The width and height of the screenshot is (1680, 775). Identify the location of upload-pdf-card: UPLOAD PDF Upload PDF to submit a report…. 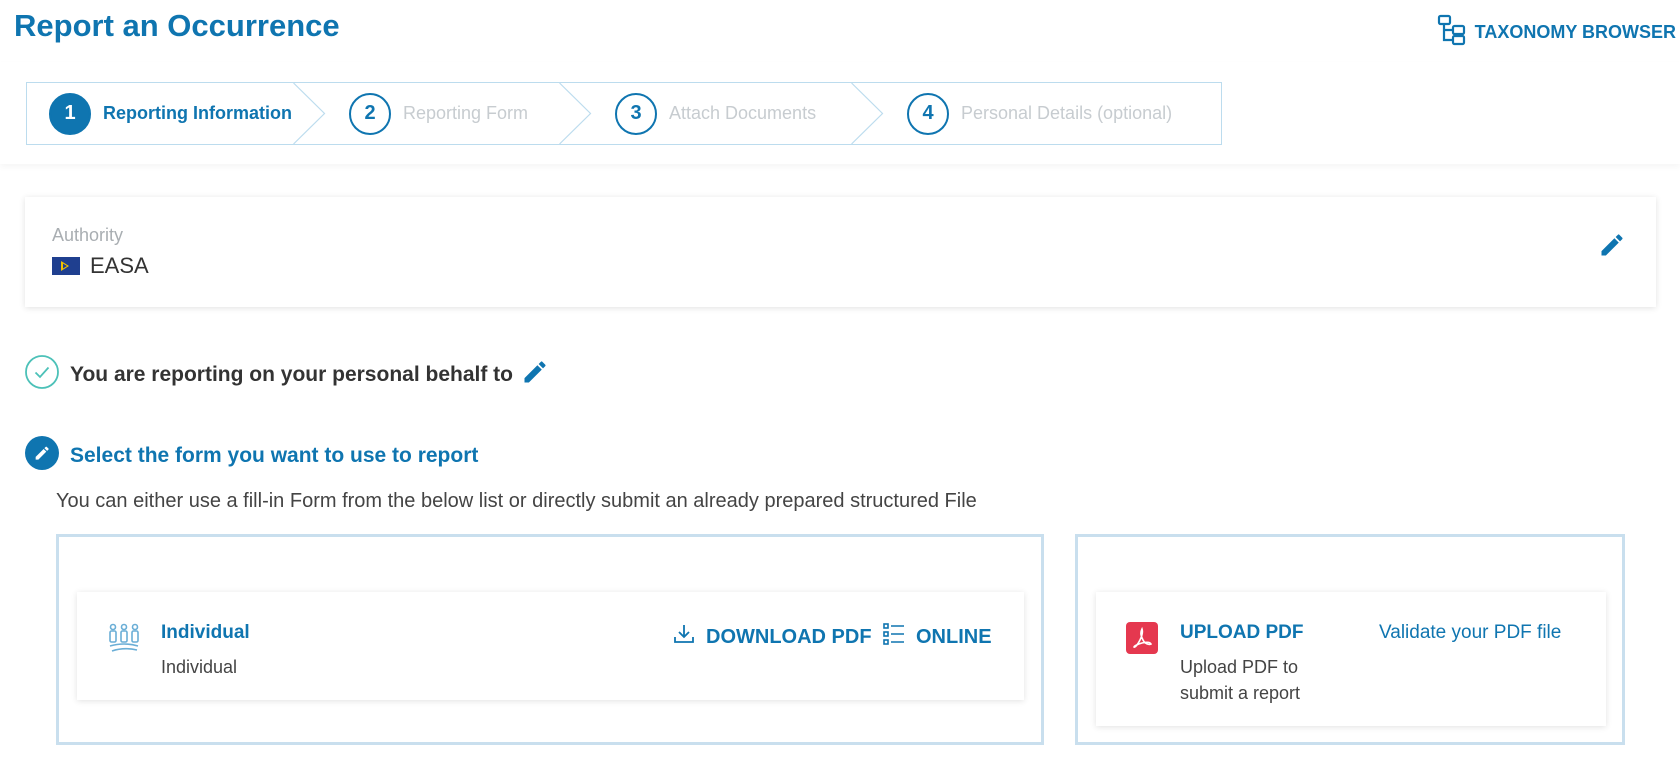
(1351, 659).